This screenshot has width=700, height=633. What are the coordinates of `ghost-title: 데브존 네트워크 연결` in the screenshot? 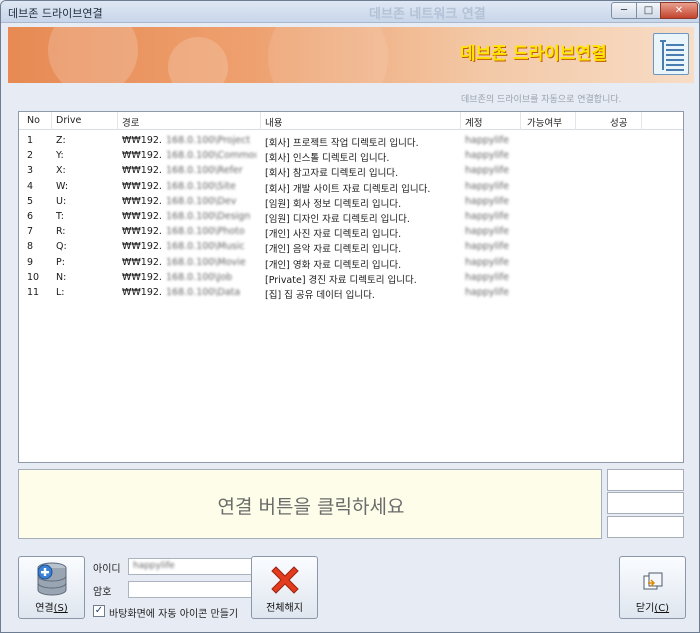 It's located at (427, 14).